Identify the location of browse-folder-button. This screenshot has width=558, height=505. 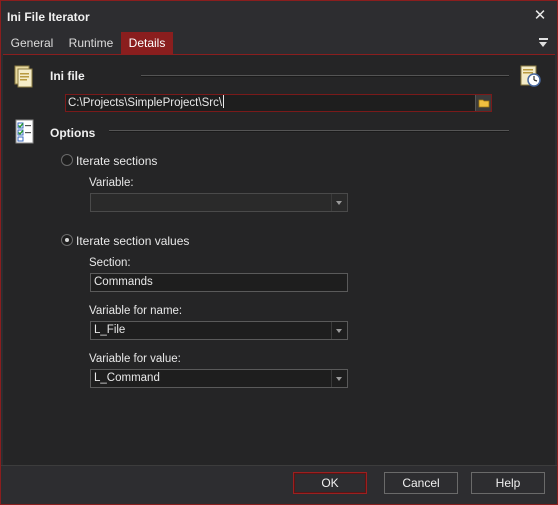
(483, 103).